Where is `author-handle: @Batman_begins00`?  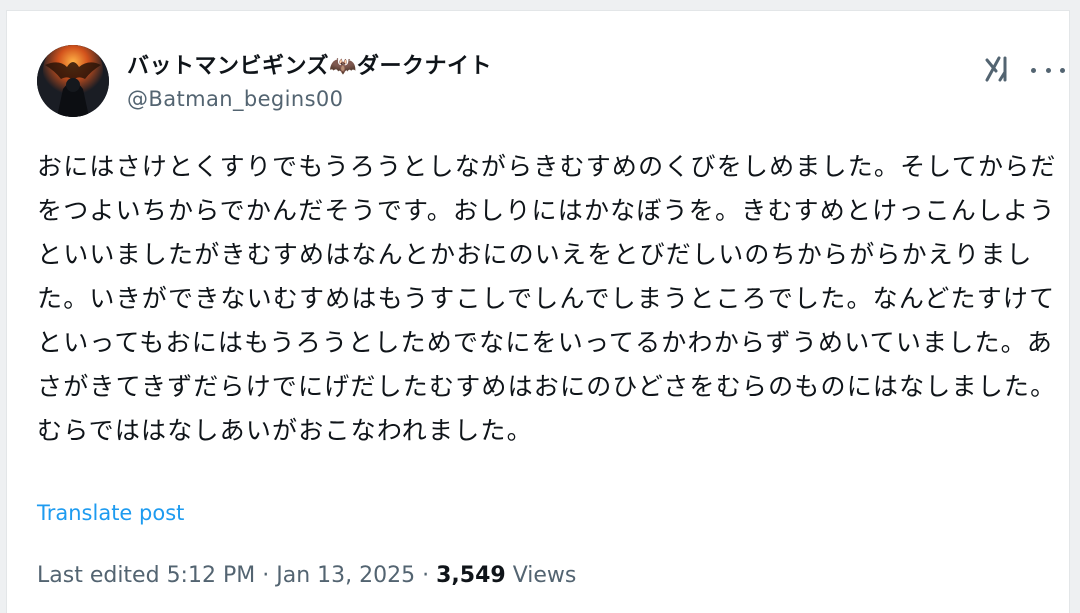 author-handle: @Batman_begins00 is located at coordinates (235, 99).